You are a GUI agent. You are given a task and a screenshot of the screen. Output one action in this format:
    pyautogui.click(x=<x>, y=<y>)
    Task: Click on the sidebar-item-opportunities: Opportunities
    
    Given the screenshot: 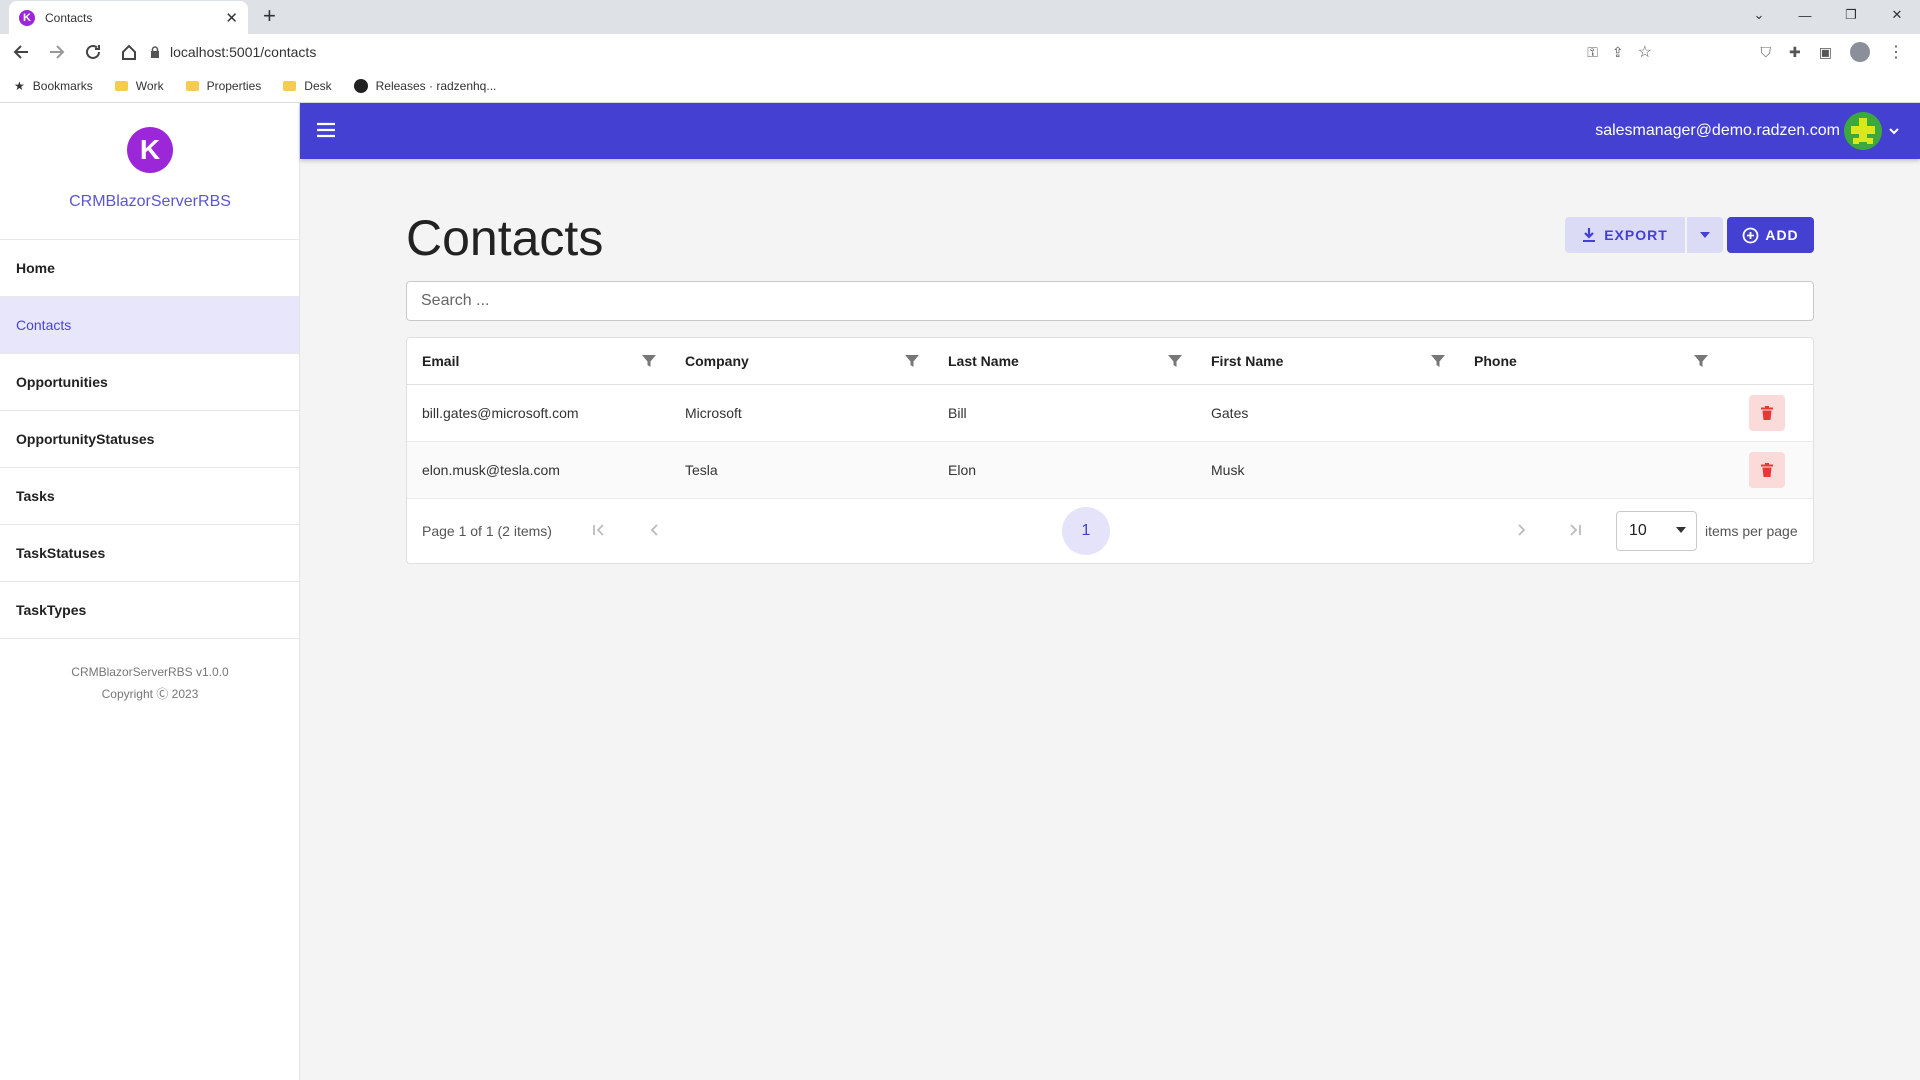 What is the action you would take?
    pyautogui.click(x=149, y=382)
    